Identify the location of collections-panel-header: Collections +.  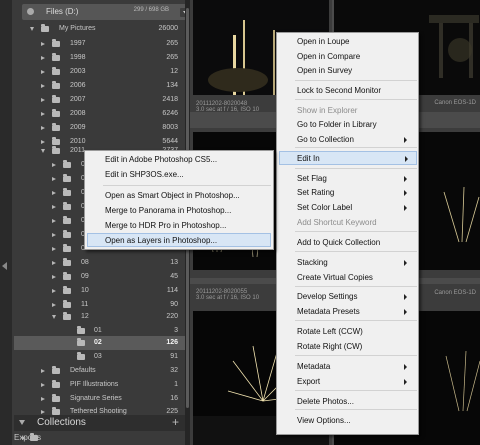
(99, 423).